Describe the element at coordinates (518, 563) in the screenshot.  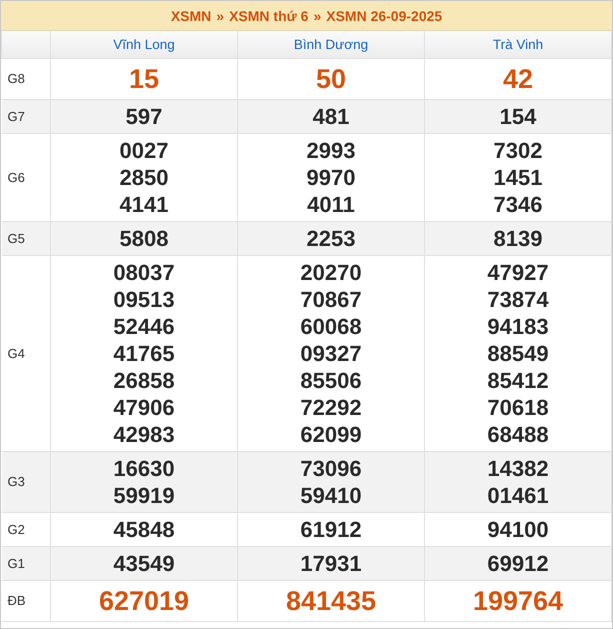
I see `prize-number: 69912` at that location.